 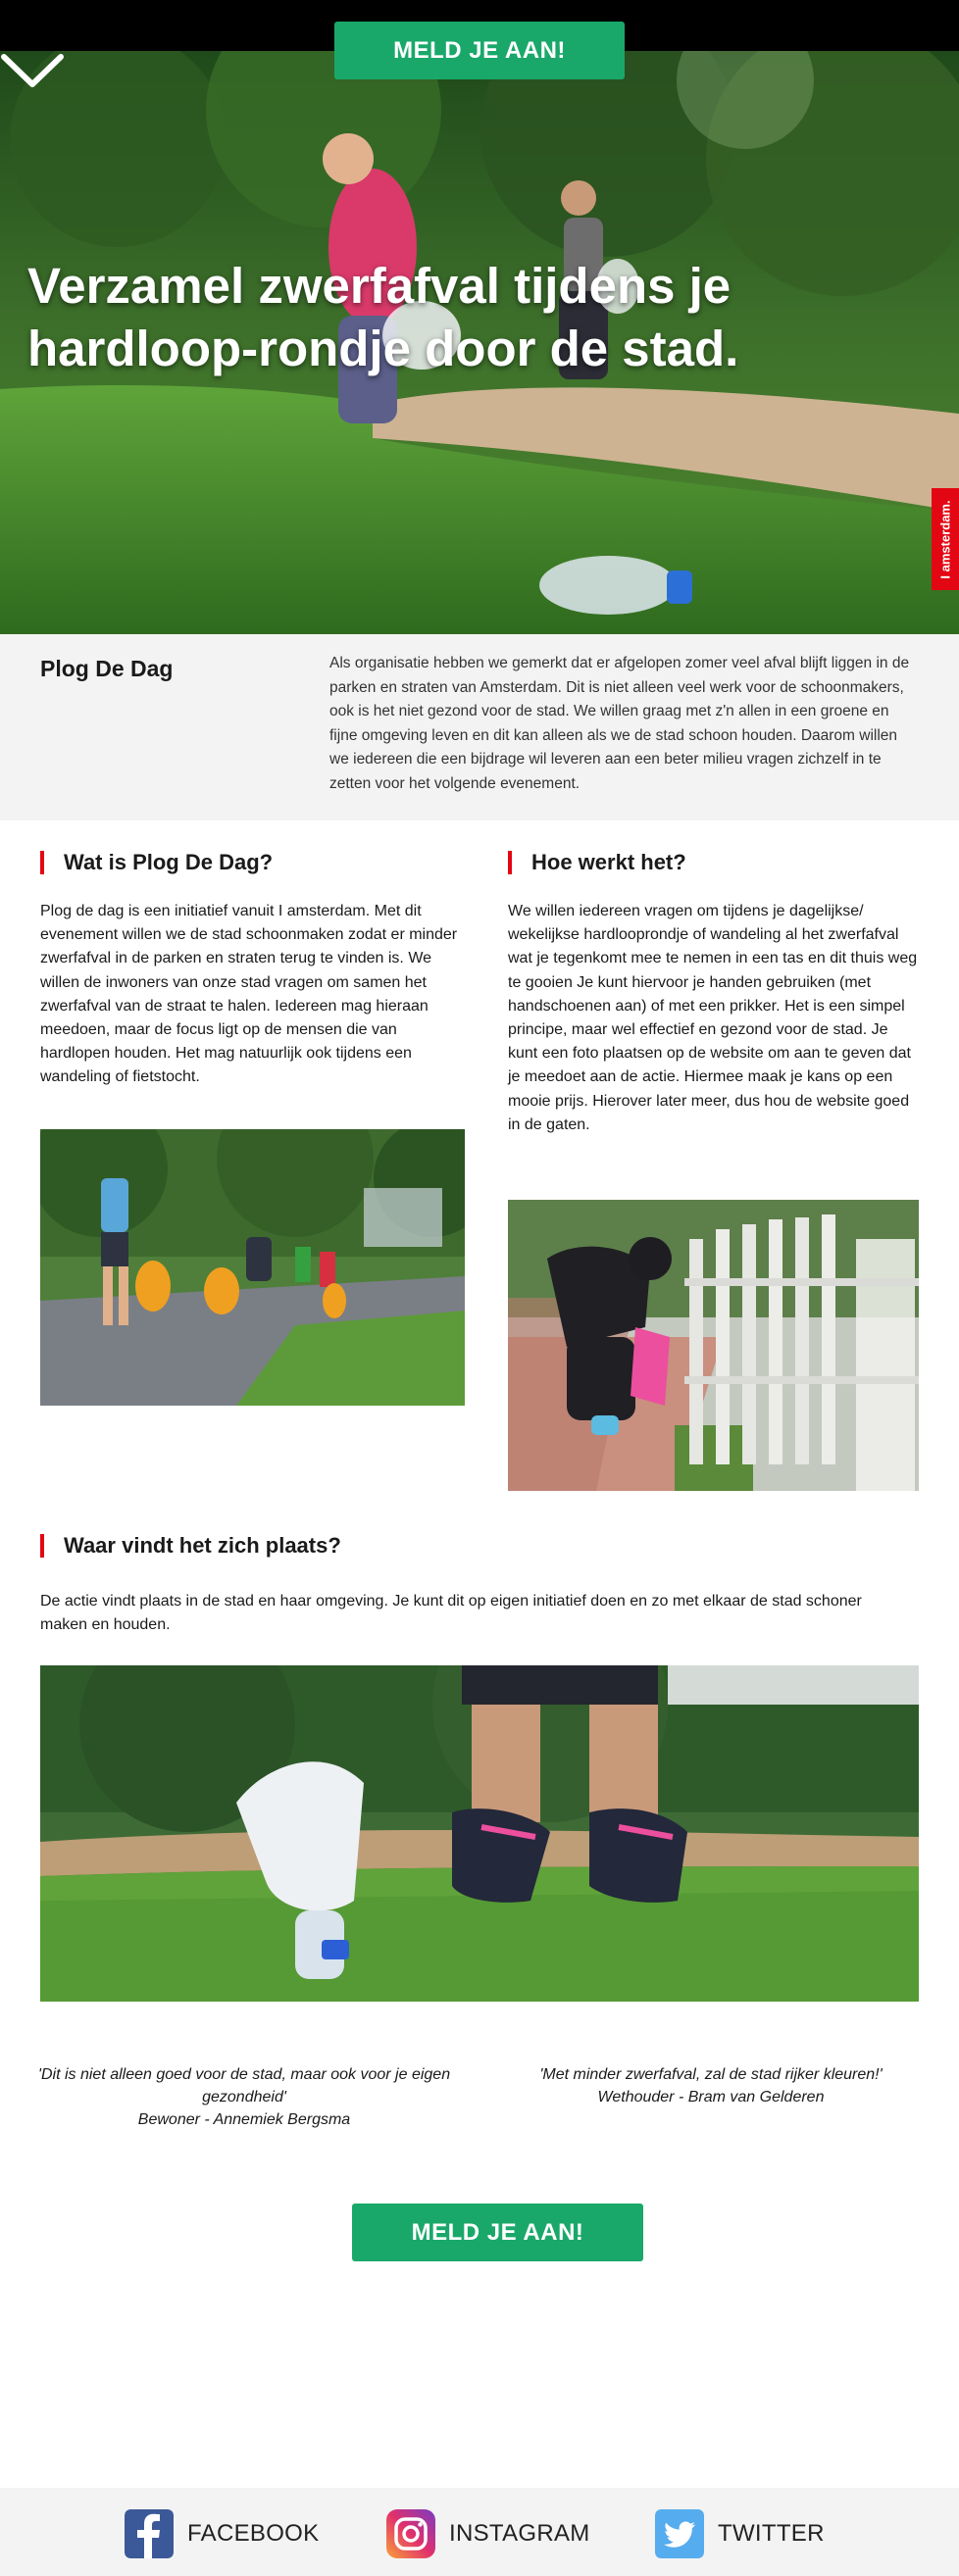 What do you see at coordinates (202, 1545) in the screenshot?
I see `where-title: Waar vindt het zich plaats?` at bounding box center [202, 1545].